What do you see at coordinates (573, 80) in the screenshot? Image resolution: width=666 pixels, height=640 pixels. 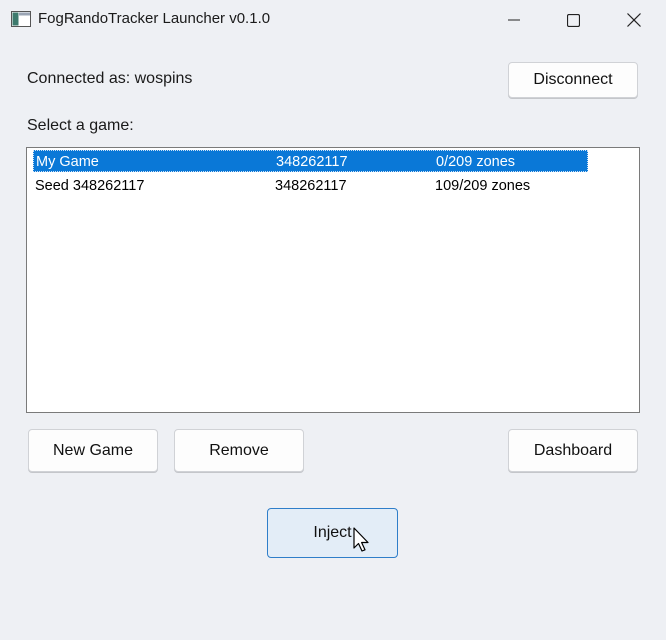 I see `disconnect-button: Disconnect` at bounding box center [573, 80].